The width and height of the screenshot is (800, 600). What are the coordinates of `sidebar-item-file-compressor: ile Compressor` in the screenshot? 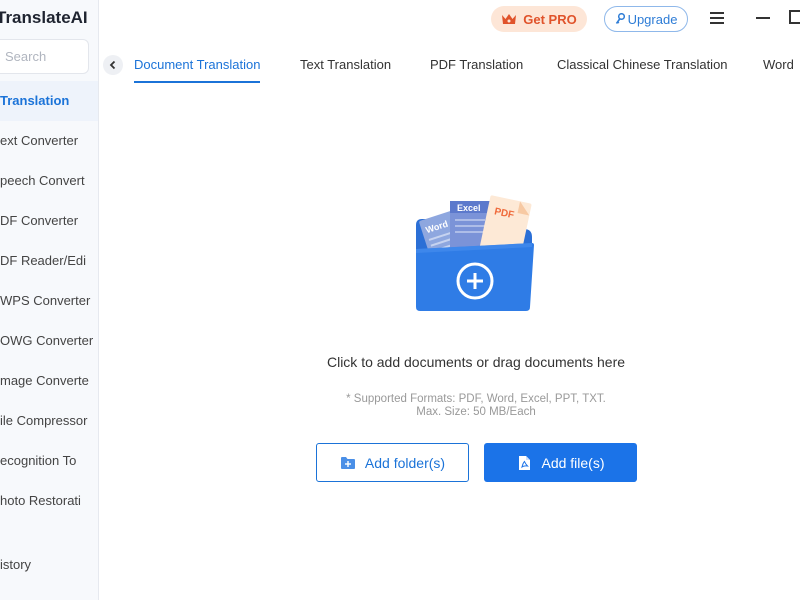 It's located at (49, 421).